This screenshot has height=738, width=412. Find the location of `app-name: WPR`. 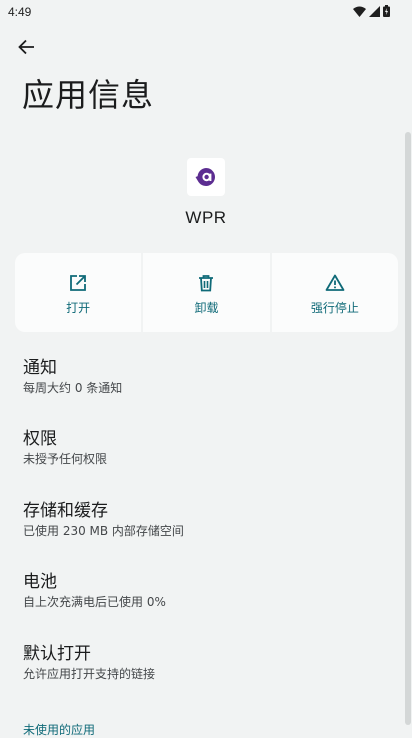

app-name: WPR is located at coordinates (206, 217).